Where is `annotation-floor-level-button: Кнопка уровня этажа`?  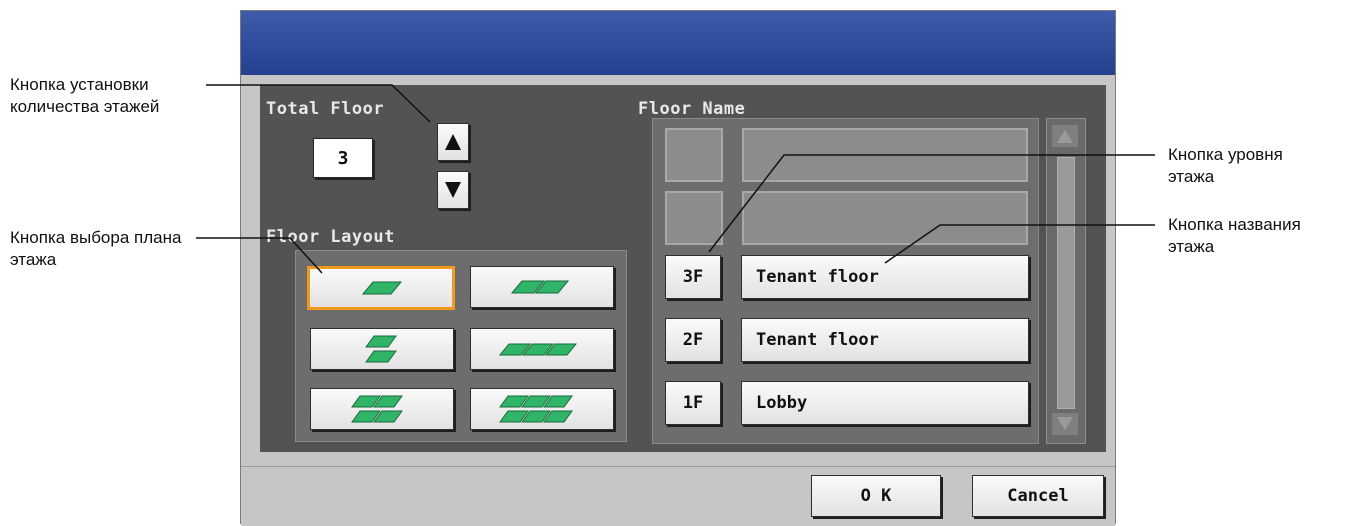 annotation-floor-level-button: Кнопка уровня этажа is located at coordinates (1225, 165).